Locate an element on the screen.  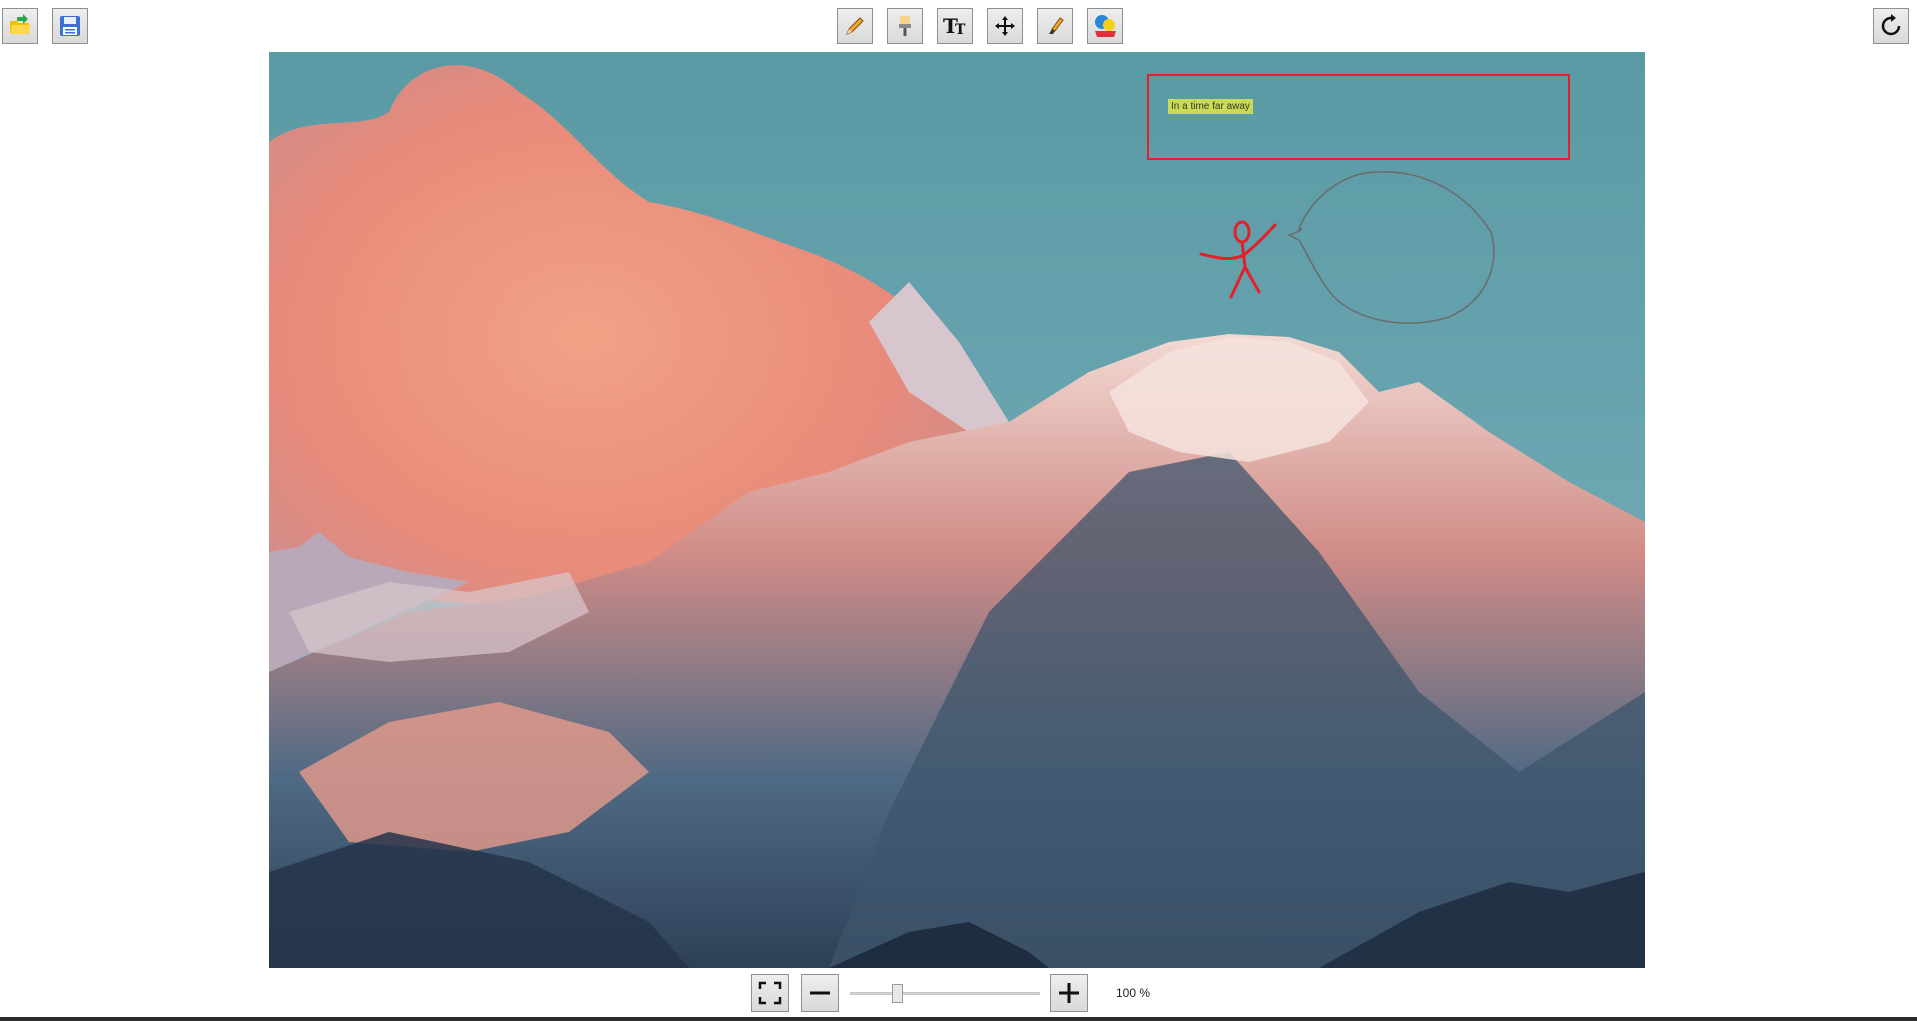
pencil-tool-button is located at coordinates (855, 26).